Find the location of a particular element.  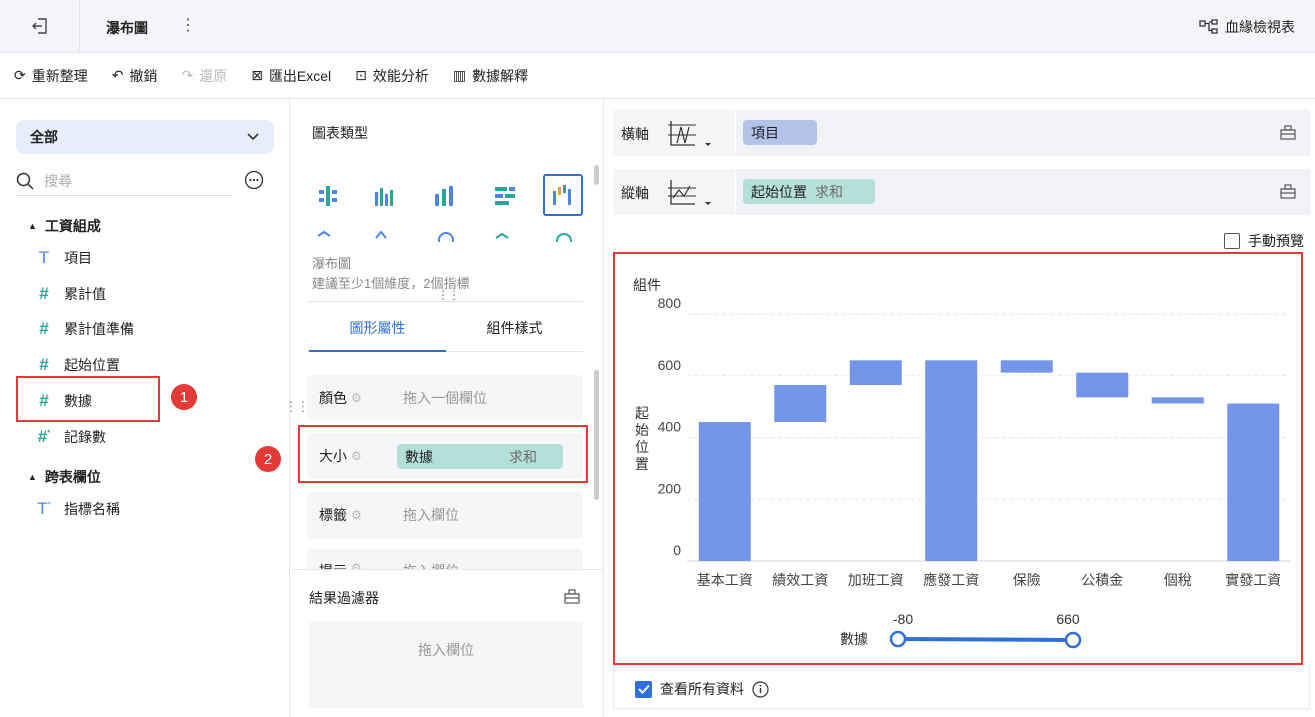

stacked-column-icon is located at coordinates (384, 197).